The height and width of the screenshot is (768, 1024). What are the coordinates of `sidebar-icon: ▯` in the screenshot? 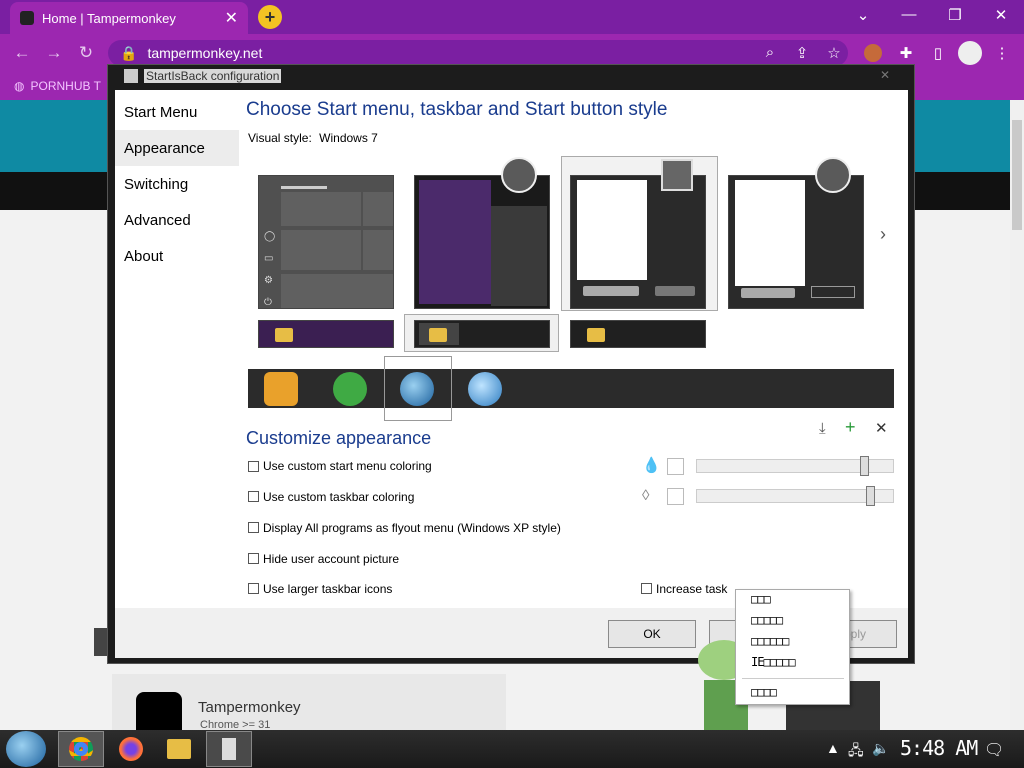 It's located at (938, 53).